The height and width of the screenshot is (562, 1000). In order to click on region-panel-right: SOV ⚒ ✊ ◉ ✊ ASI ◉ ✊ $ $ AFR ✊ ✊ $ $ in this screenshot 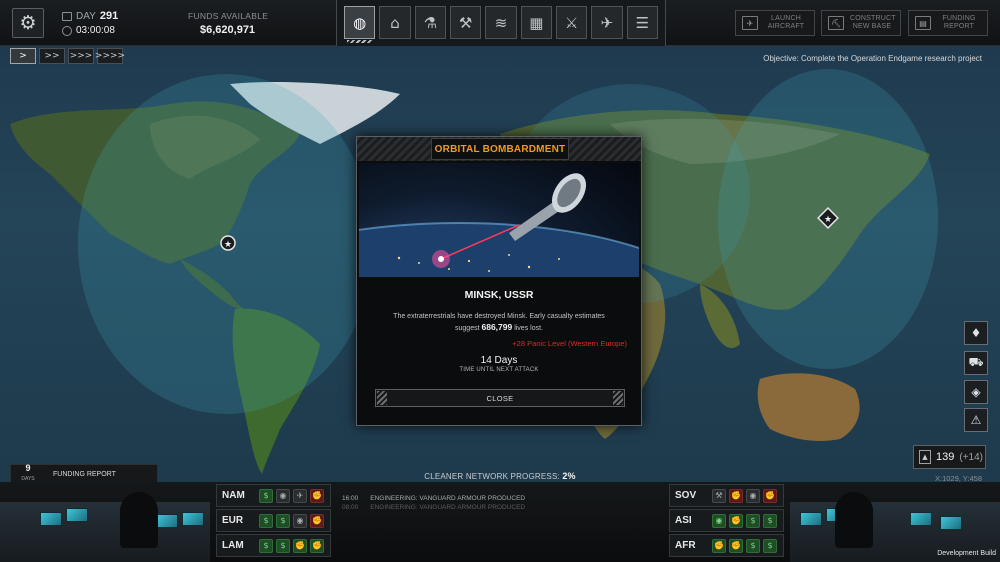, I will do `click(726, 521)`.